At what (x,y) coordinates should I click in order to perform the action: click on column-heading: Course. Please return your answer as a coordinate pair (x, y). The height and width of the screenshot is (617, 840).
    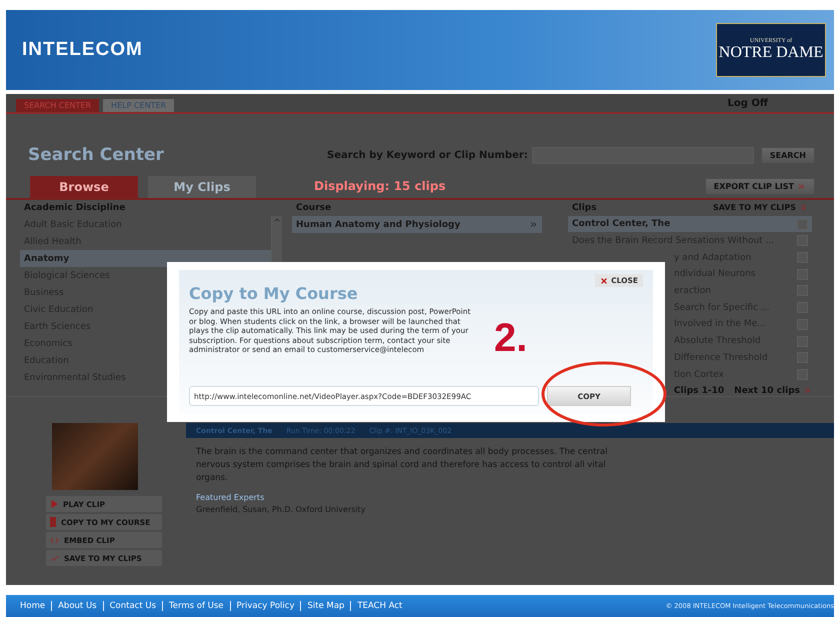
    Looking at the image, I should click on (314, 208).